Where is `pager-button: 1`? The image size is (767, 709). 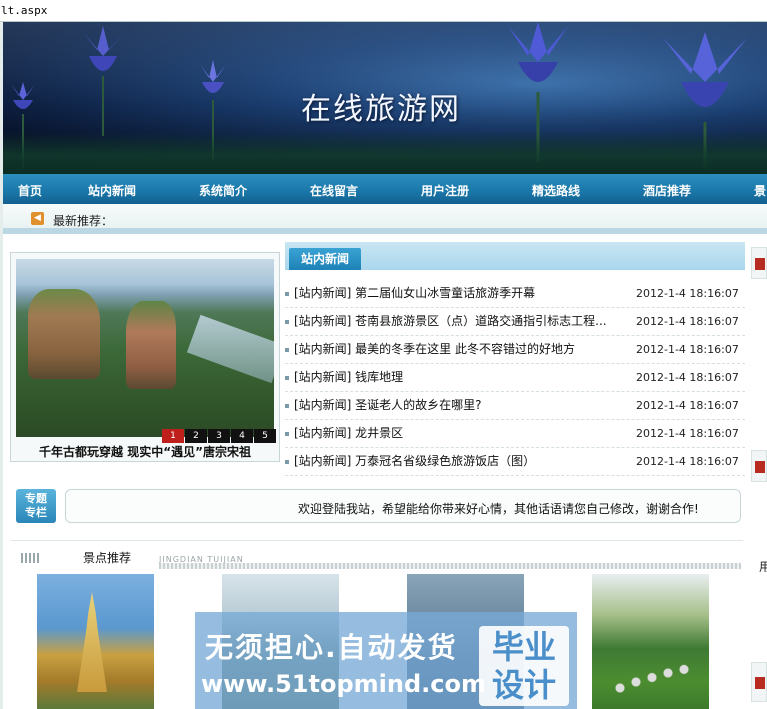
pager-button: 1 is located at coordinates (173, 436).